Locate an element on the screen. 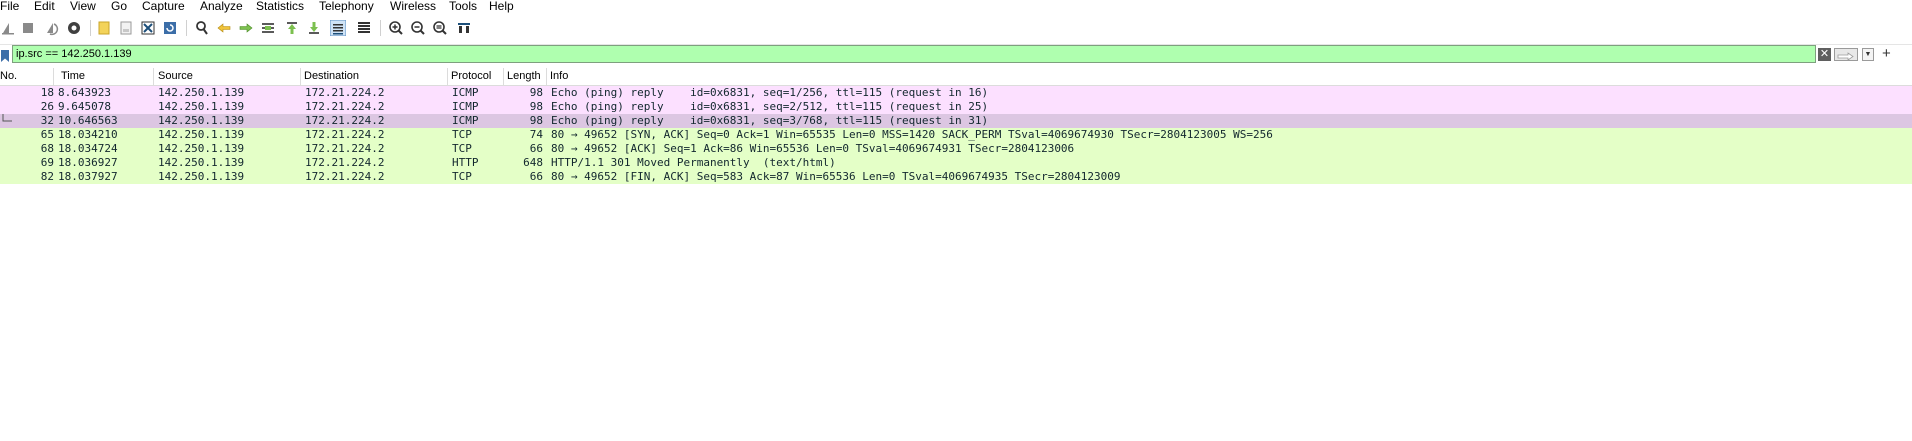 Image resolution: width=1912 pixels, height=441 pixels. packet-time: 10.646563 is located at coordinates (88, 120).